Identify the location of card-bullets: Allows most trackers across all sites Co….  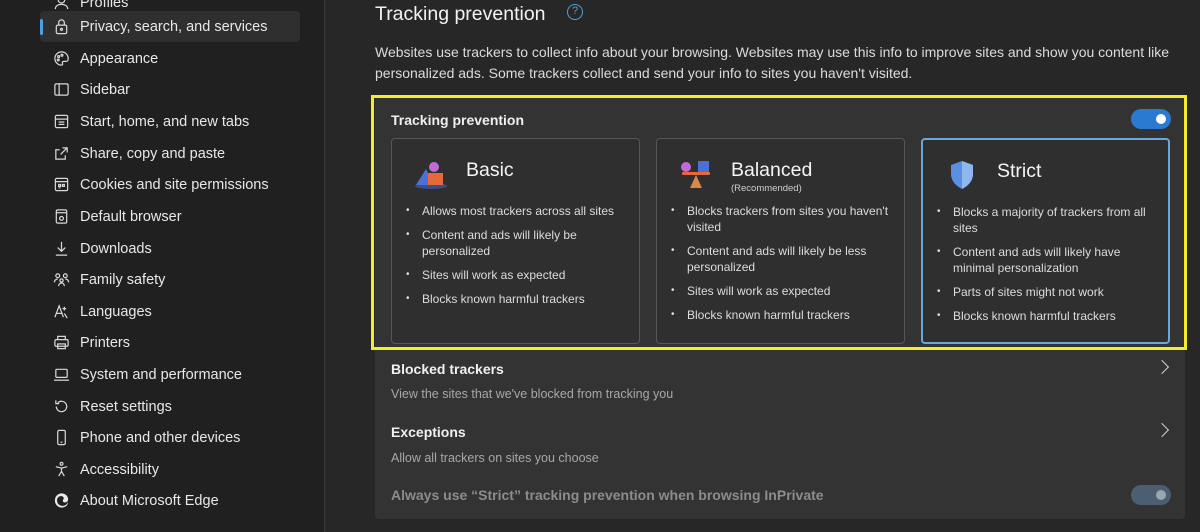
(518, 259).